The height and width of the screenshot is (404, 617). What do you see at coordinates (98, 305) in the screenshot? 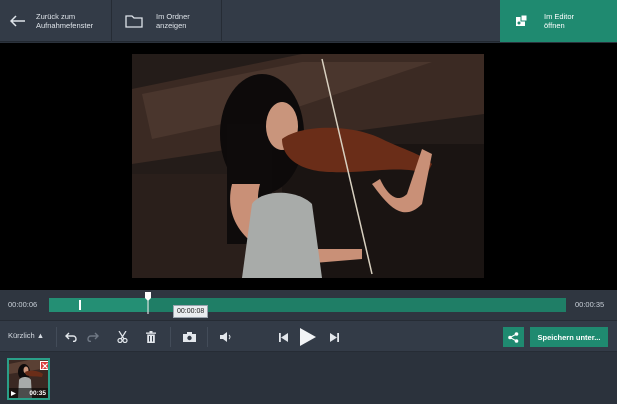
I see `played-region` at bounding box center [98, 305].